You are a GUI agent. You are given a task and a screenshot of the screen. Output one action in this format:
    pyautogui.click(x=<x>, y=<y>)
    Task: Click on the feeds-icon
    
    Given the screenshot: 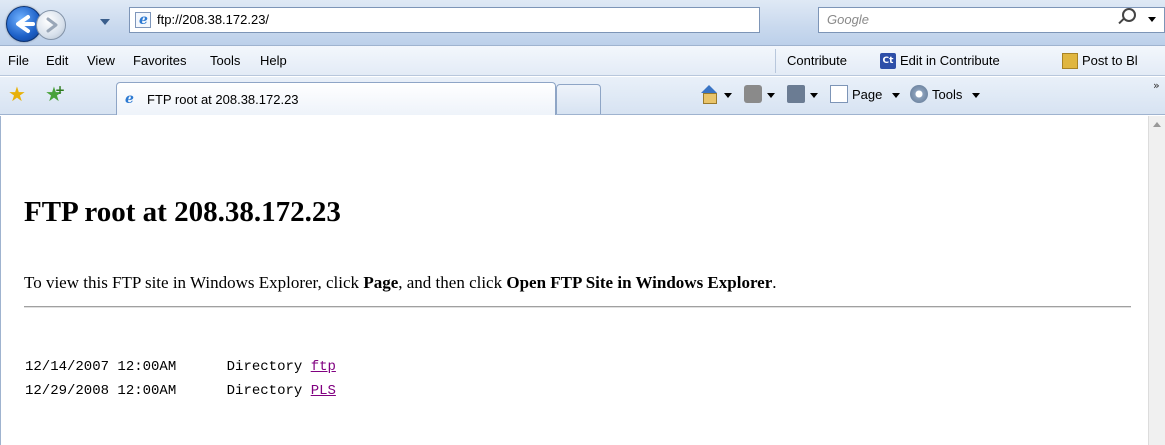 What is the action you would take?
    pyautogui.click(x=753, y=94)
    